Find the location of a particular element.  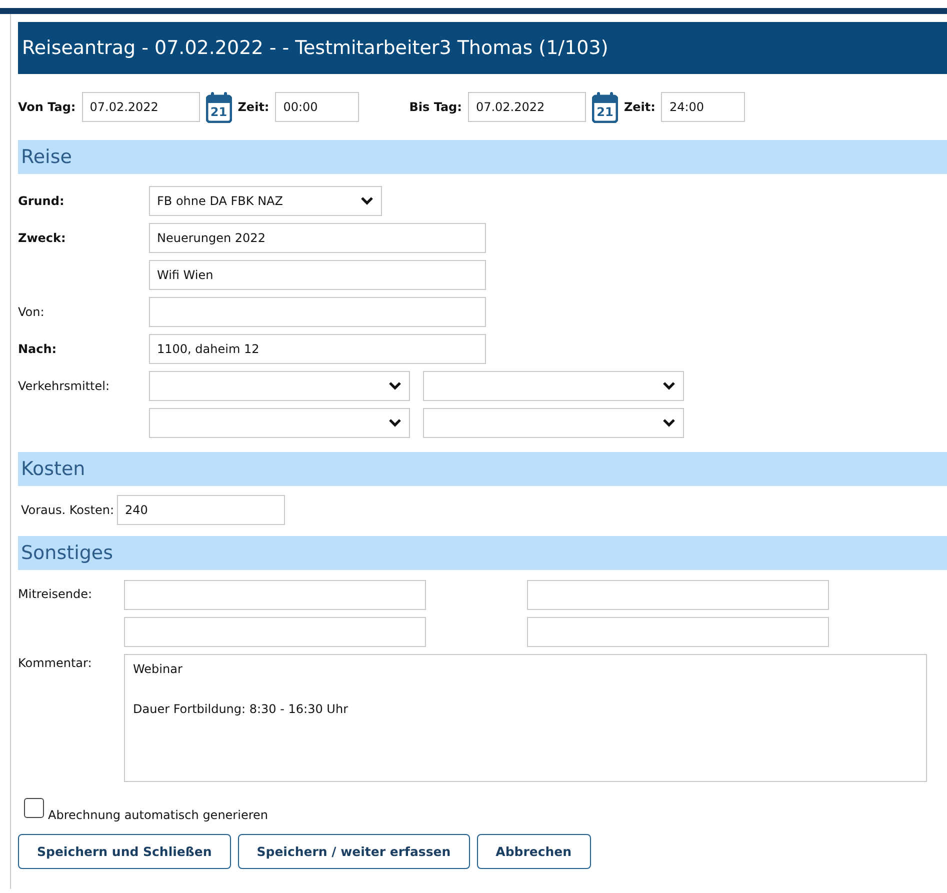

field-label: Grund: is located at coordinates (41, 201).